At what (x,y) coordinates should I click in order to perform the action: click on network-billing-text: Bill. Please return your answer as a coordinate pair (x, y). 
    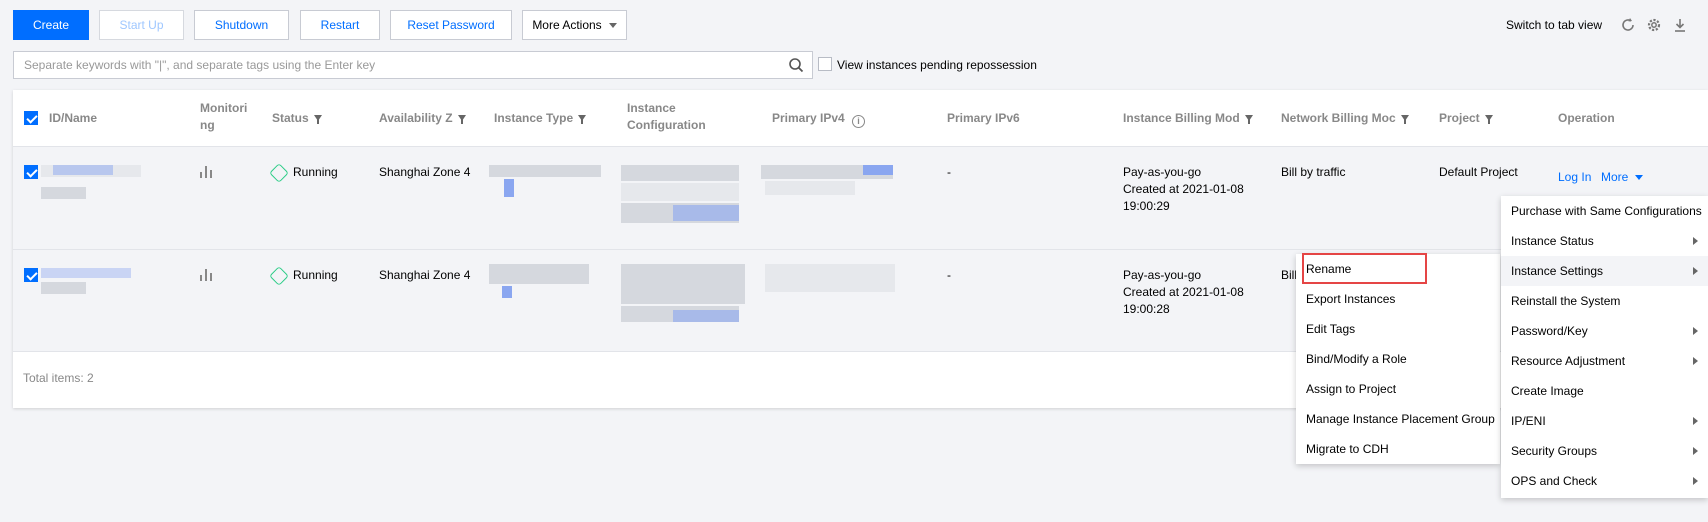
    Looking at the image, I should click on (1289, 275).